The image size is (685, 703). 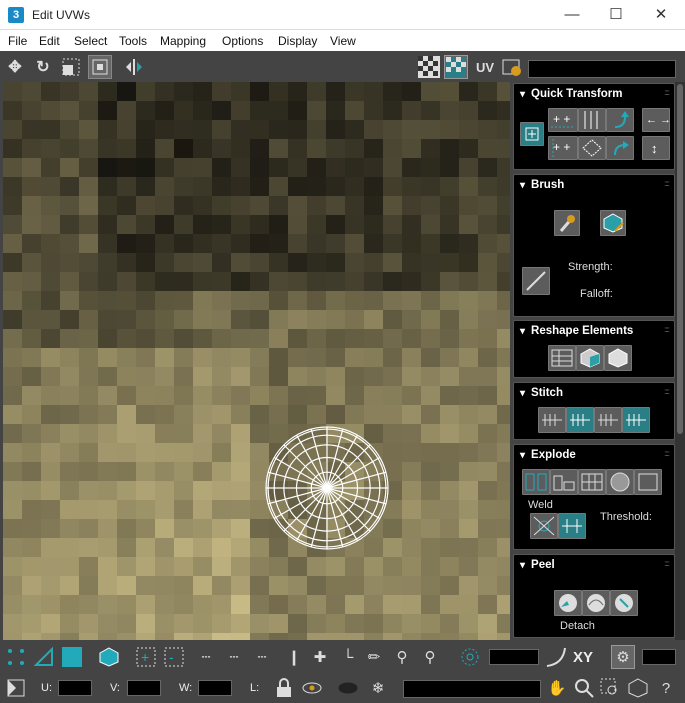 What do you see at coordinates (623, 657) in the screenshot?
I see `pixel-snap-icon: ⚙` at bounding box center [623, 657].